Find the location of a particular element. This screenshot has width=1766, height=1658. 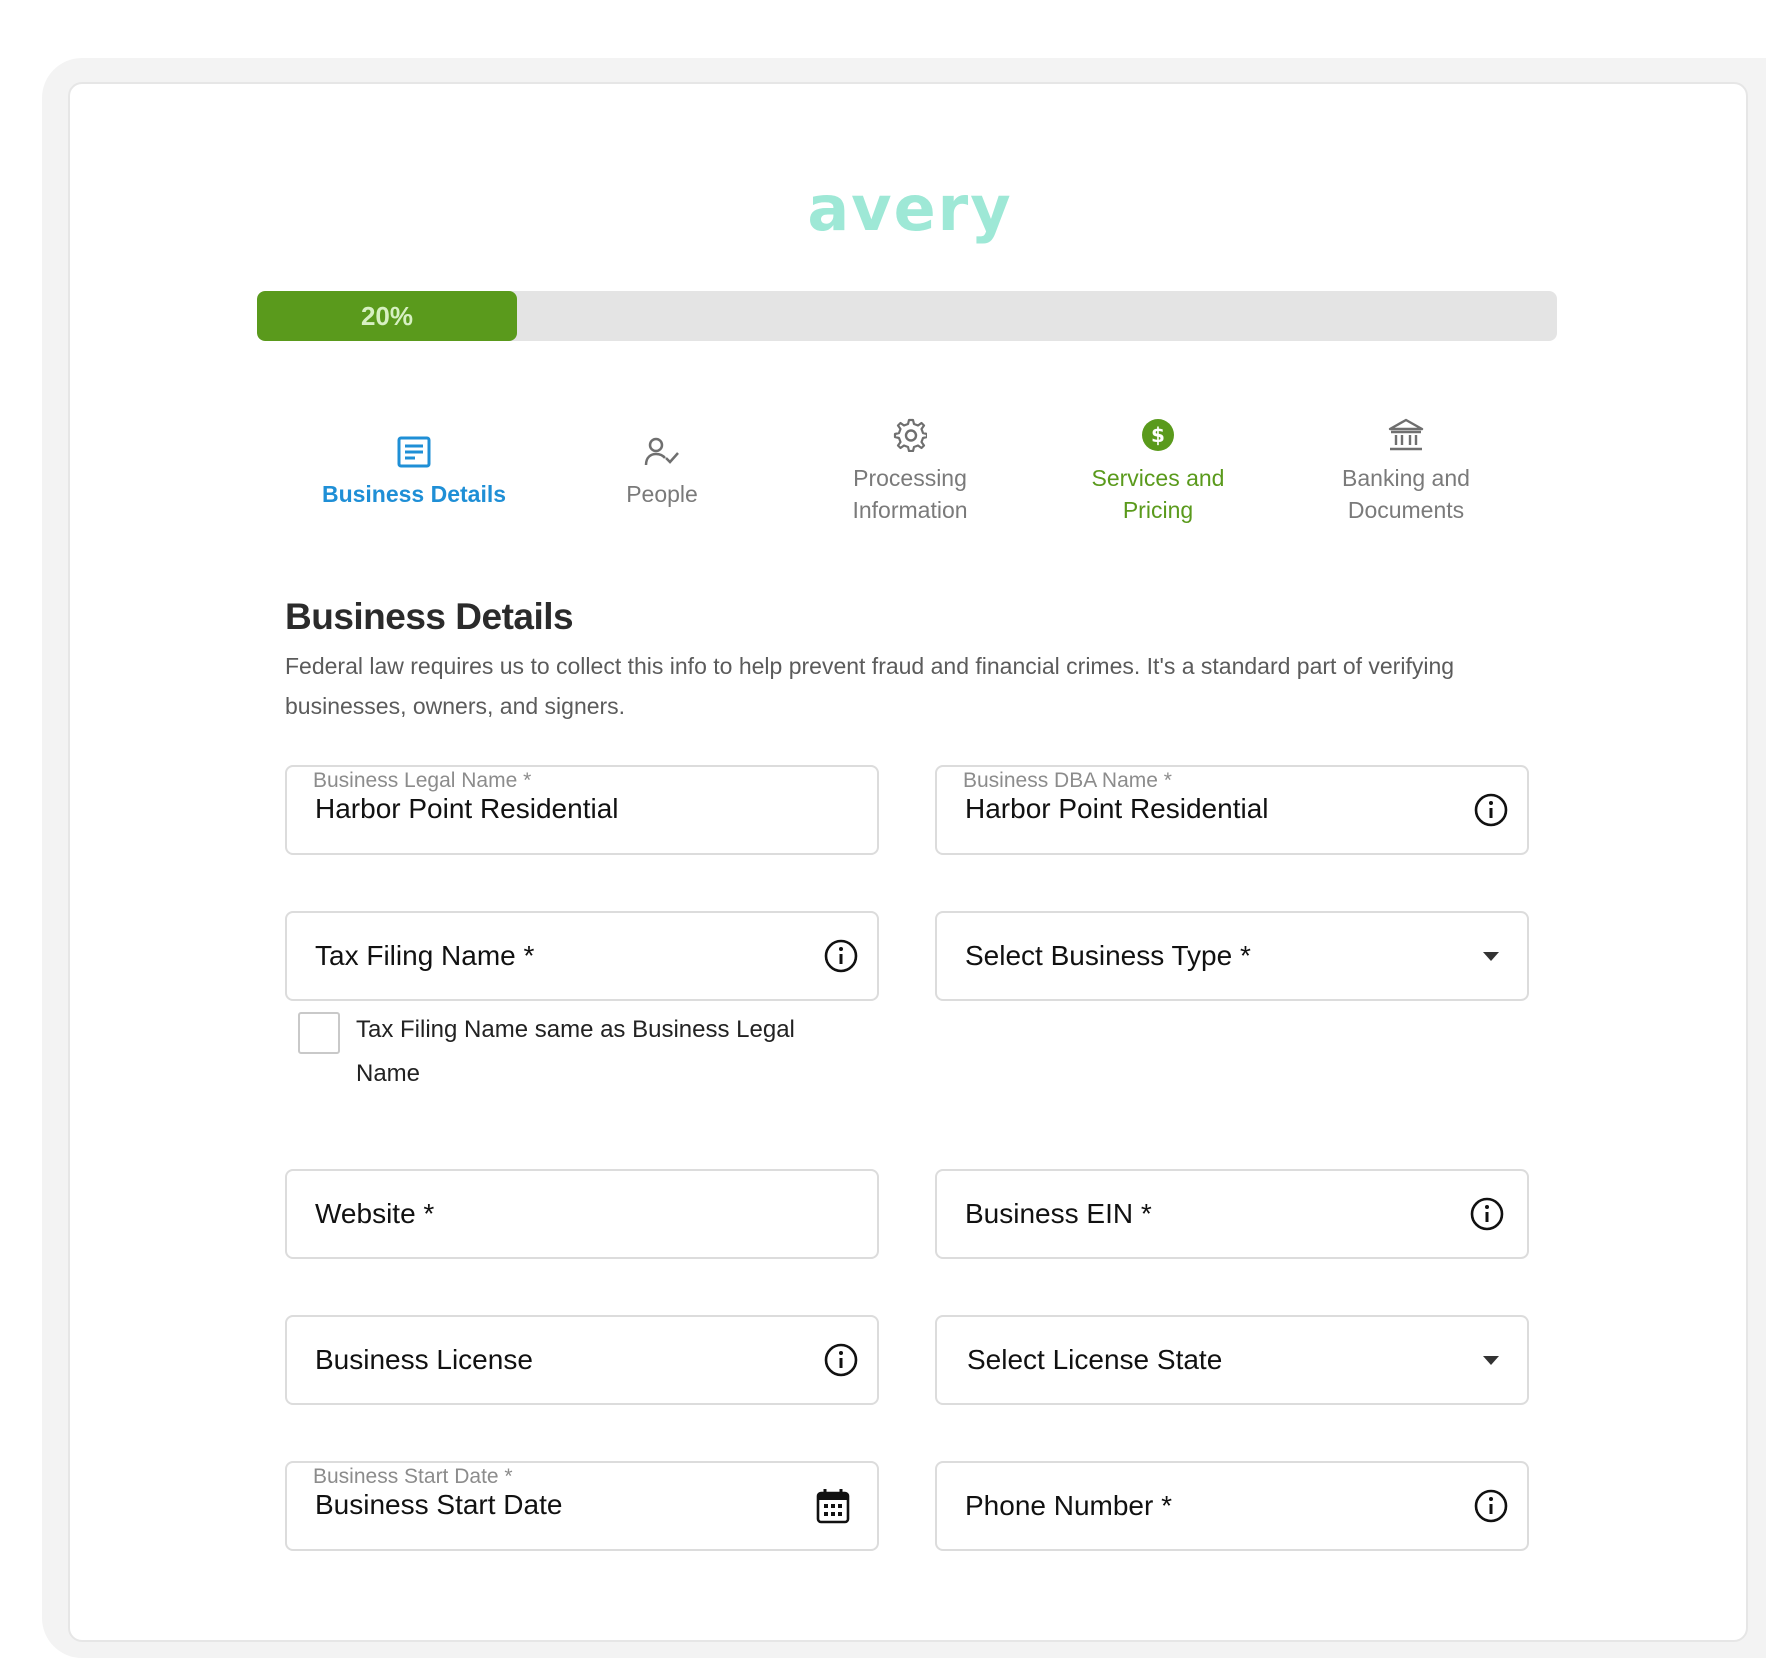

step-banking-and-documents: Banking and Documents is located at coordinates (1406, 473).